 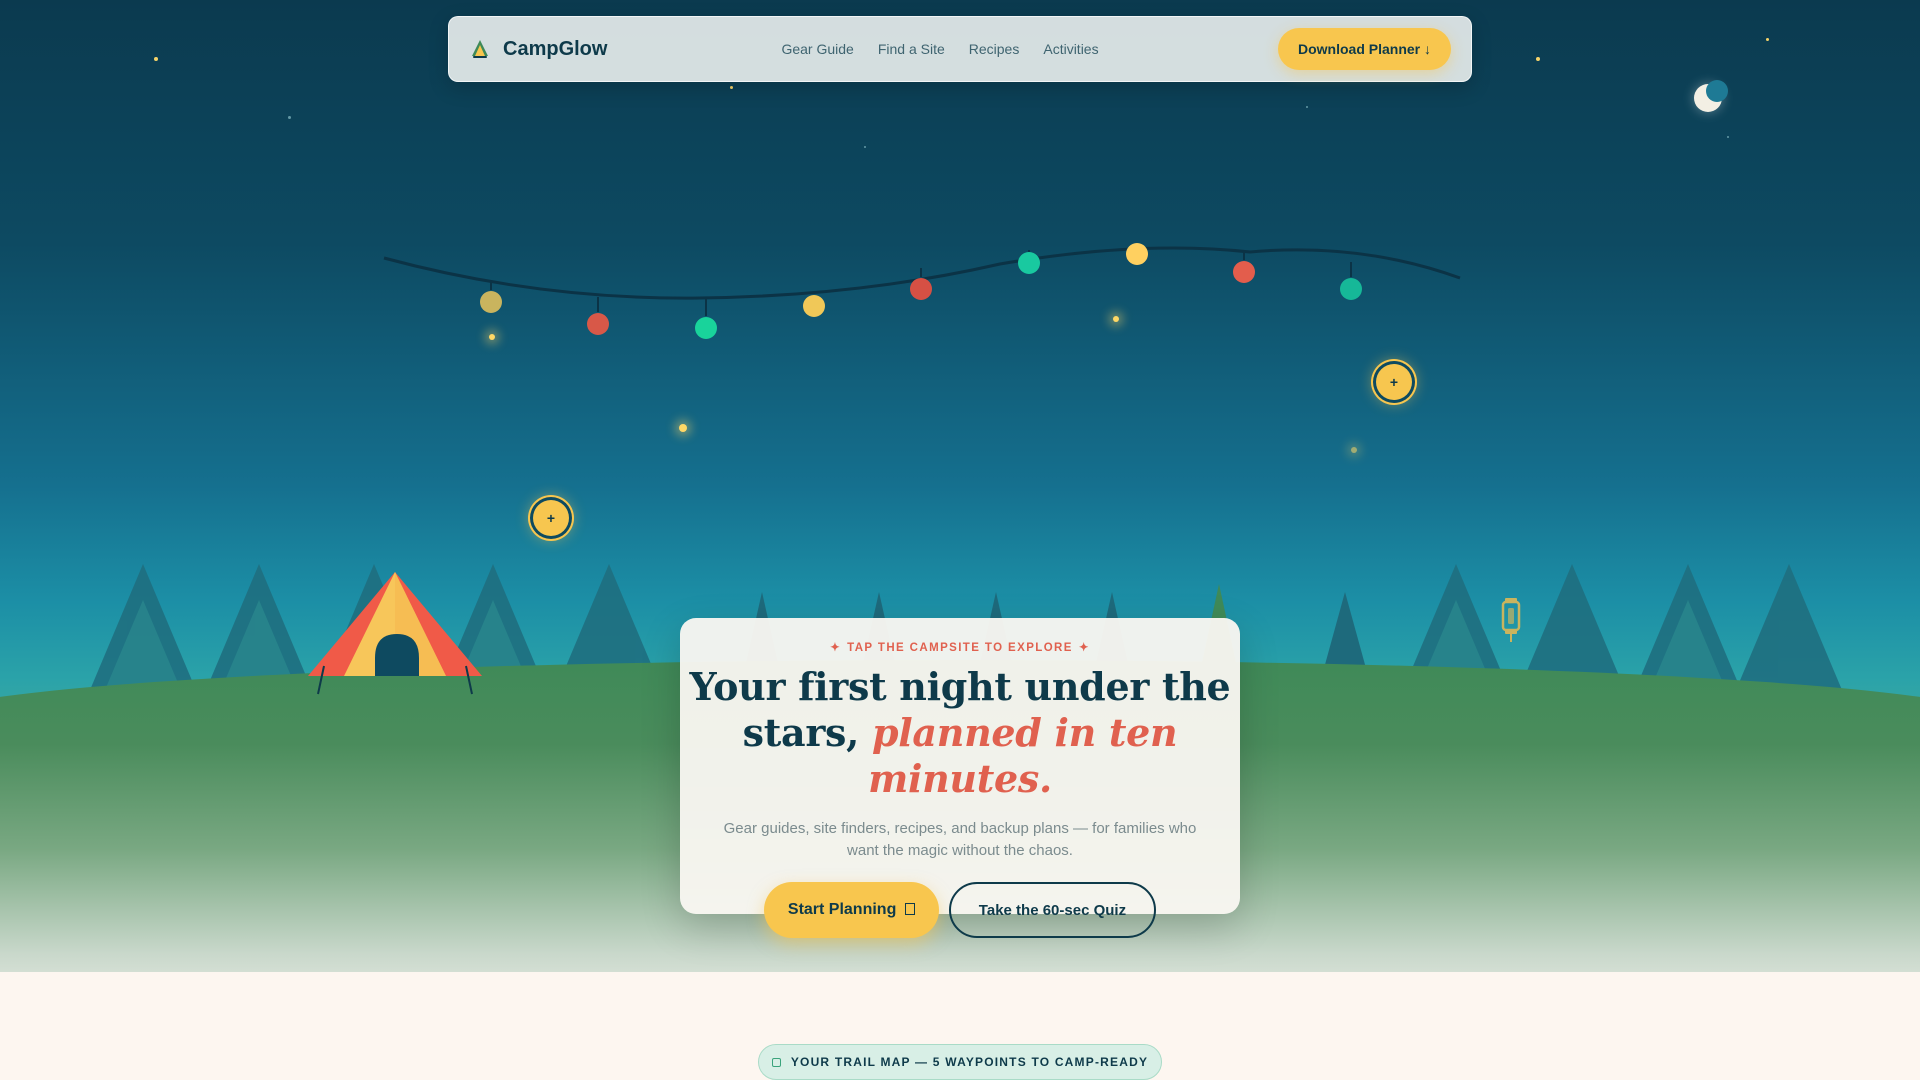 What do you see at coordinates (776, 1062) in the screenshot?
I see `map-pin-icon` at bounding box center [776, 1062].